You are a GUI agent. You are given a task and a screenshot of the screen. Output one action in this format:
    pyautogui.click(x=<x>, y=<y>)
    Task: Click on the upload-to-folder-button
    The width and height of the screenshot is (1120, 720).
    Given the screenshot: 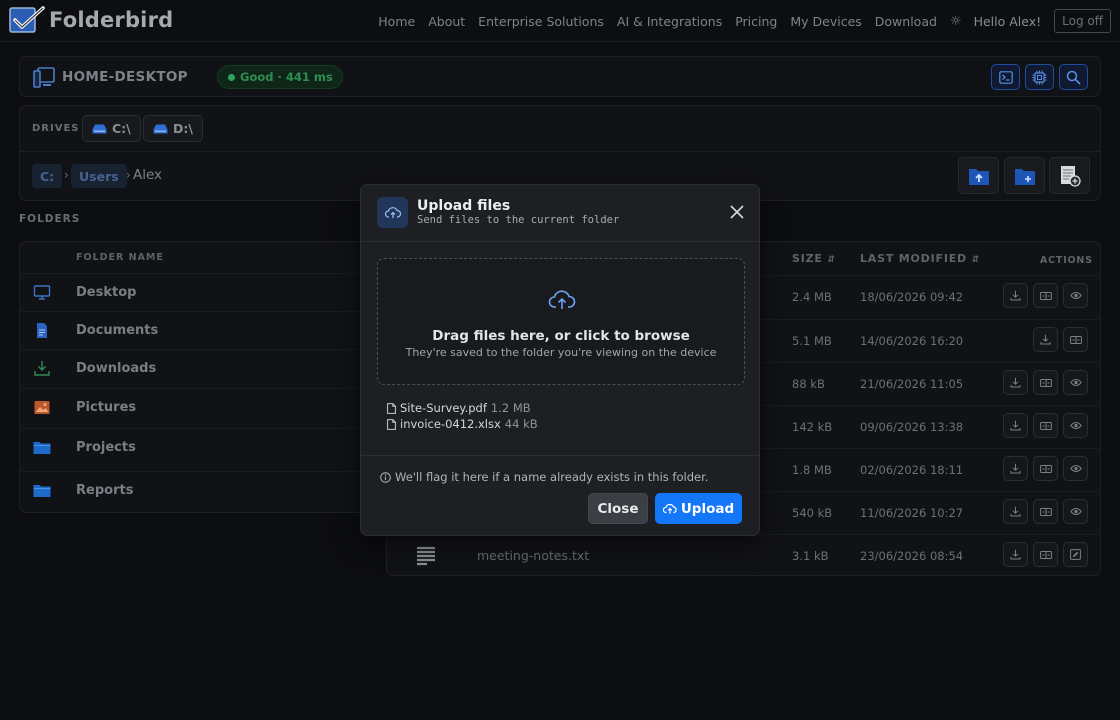 What is the action you would take?
    pyautogui.click(x=978, y=175)
    